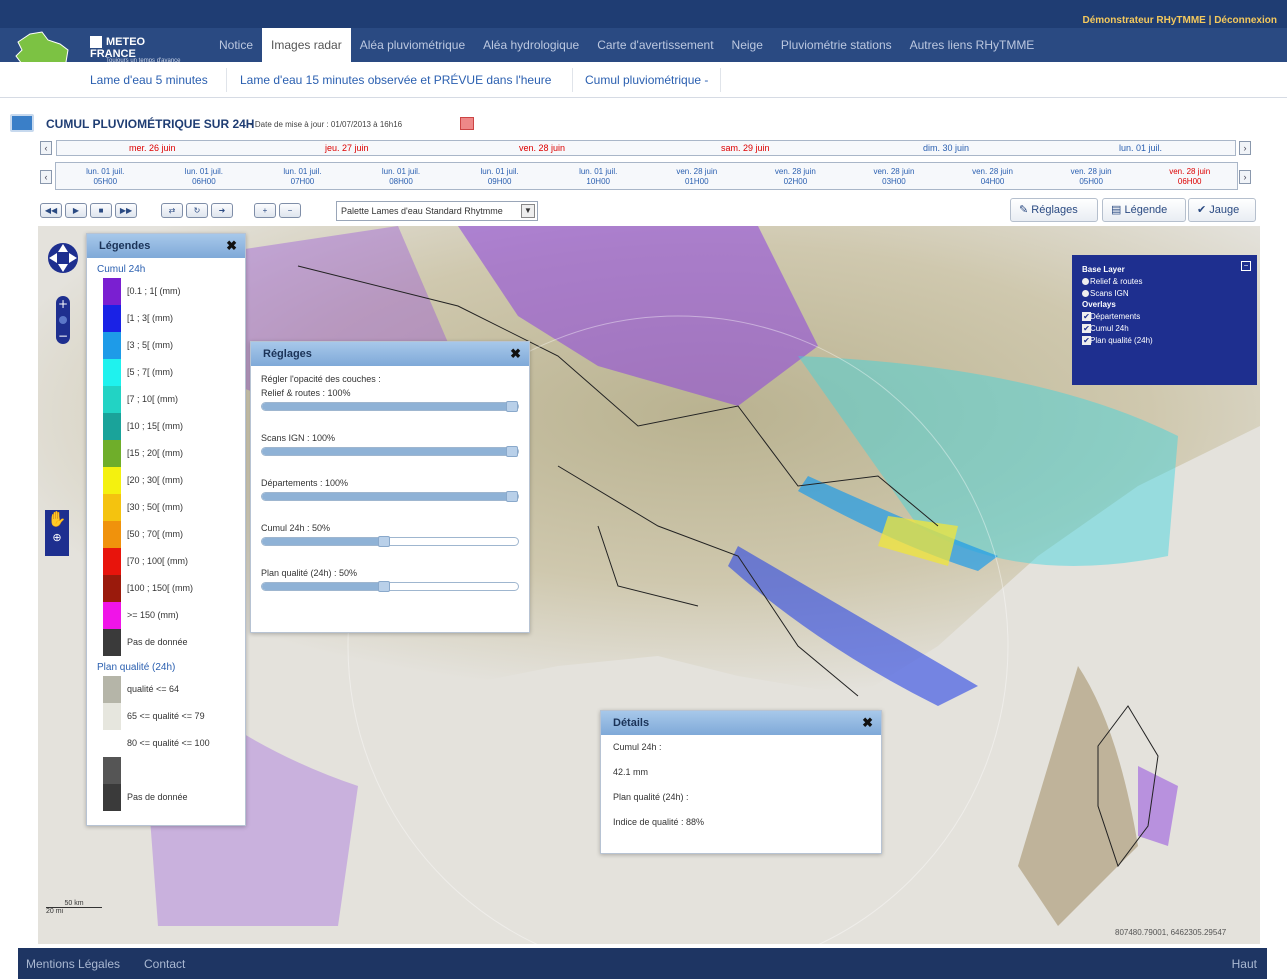 This screenshot has height=979, width=1287. Describe the element at coordinates (946, 148) in the screenshot. I see `day-item: dim. 30 juin` at that location.